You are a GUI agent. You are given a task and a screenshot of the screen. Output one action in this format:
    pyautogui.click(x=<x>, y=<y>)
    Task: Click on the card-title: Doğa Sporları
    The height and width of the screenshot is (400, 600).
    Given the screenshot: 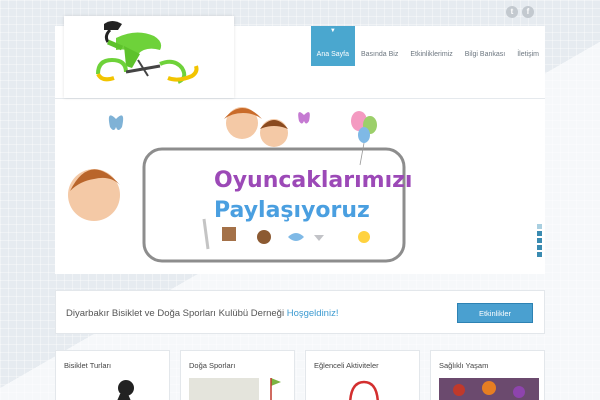 What is the action you would take?
    pyautogui.click(x=212, y=365)
    